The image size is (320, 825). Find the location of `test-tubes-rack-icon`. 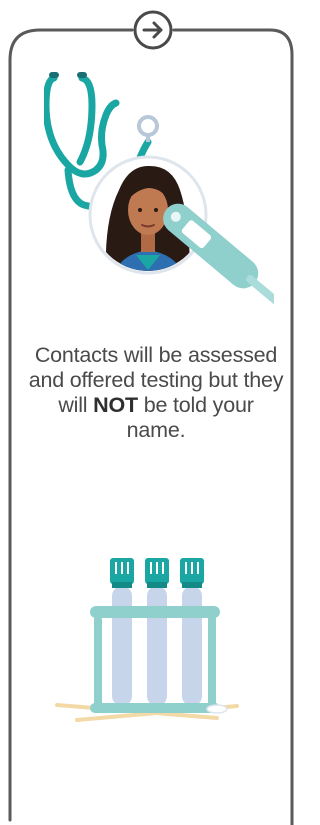

test-tubes-rack-icon is located at coordinates (147, 640).